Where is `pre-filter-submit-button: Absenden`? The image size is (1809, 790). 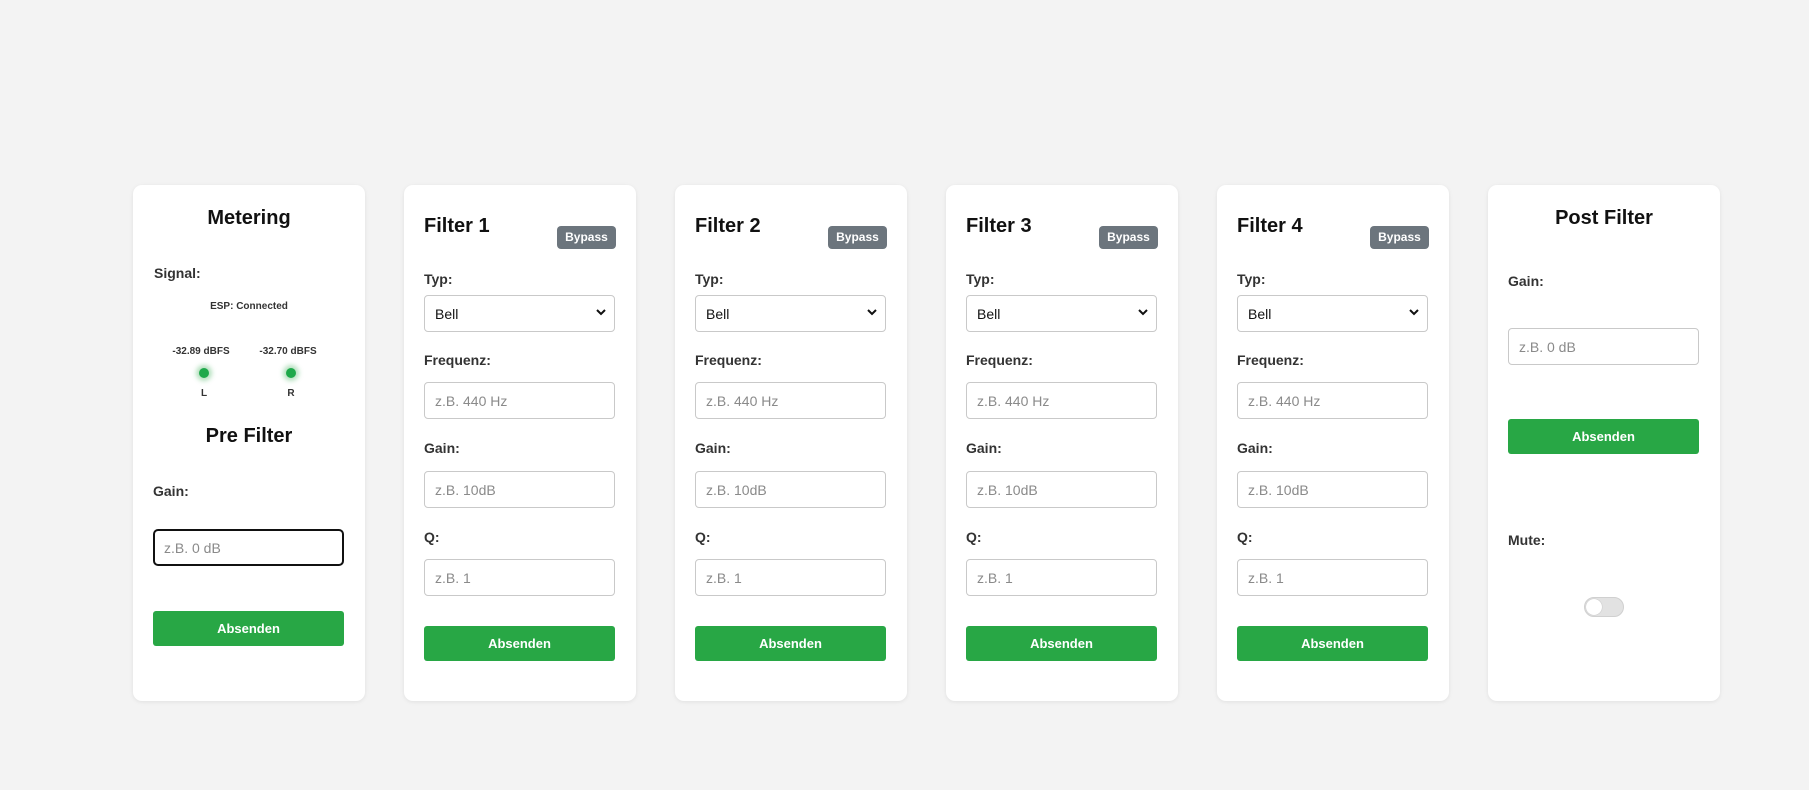 pre-filter-submit-button: Absenden is located at coordinates (248, 628).